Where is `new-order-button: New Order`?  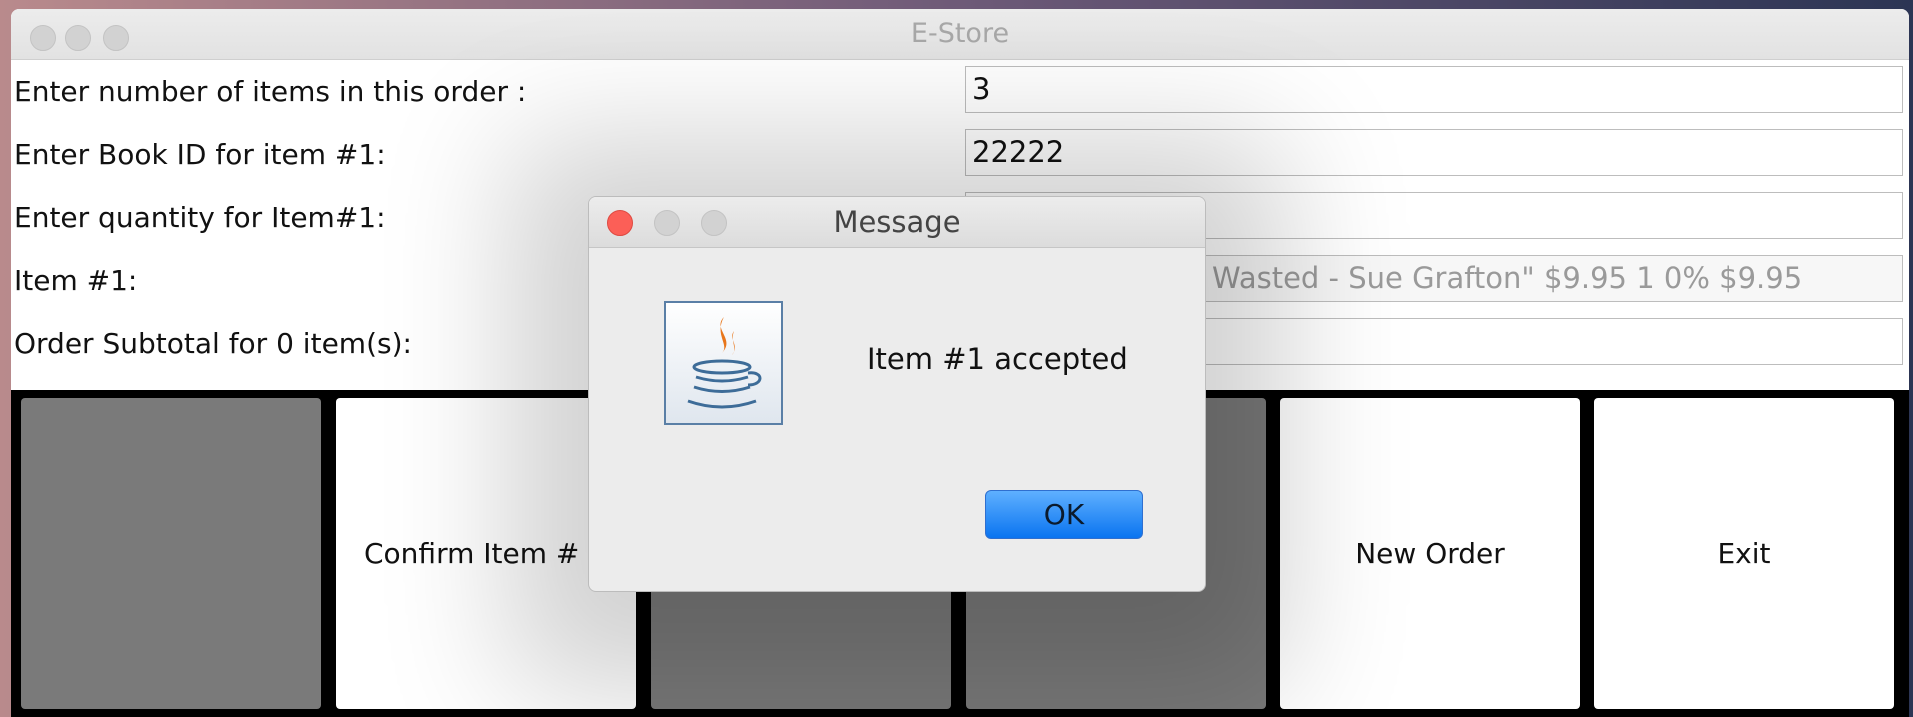
new-order-button: New Order is located at coordinates (1430, 553).